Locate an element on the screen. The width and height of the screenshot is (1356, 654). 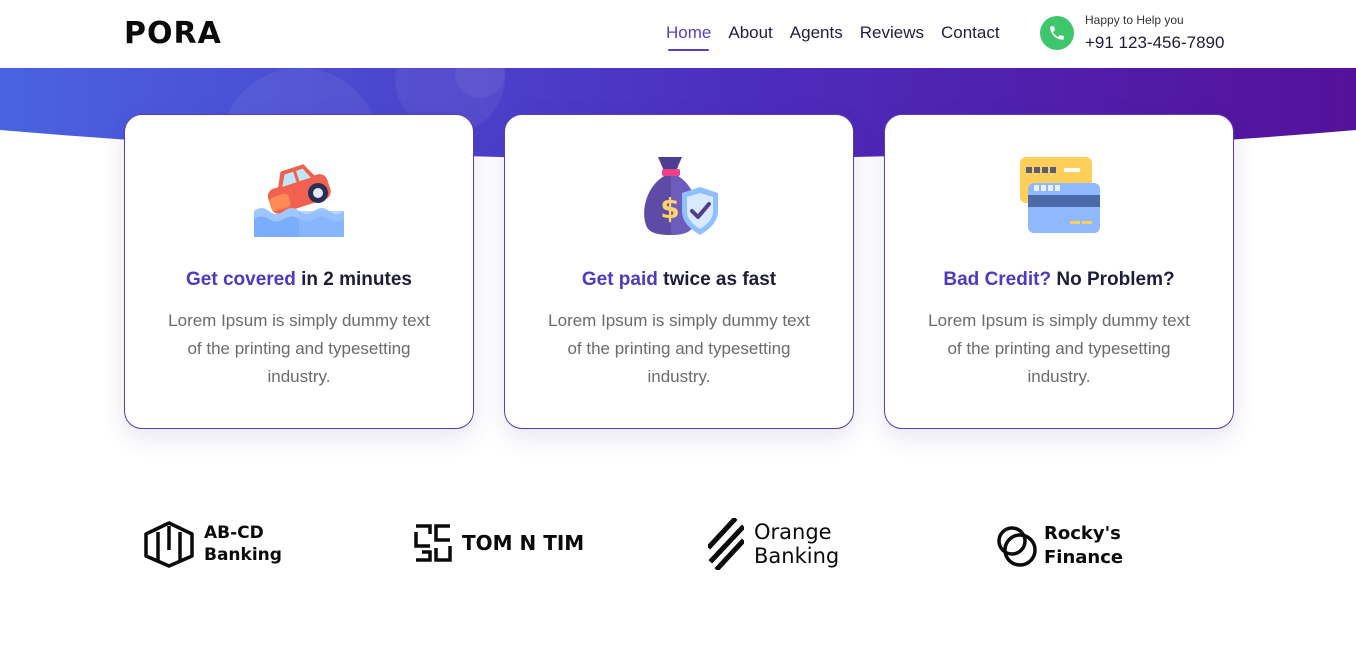
rockys-rings-logo-icon is located at coordinates (1017, 546).